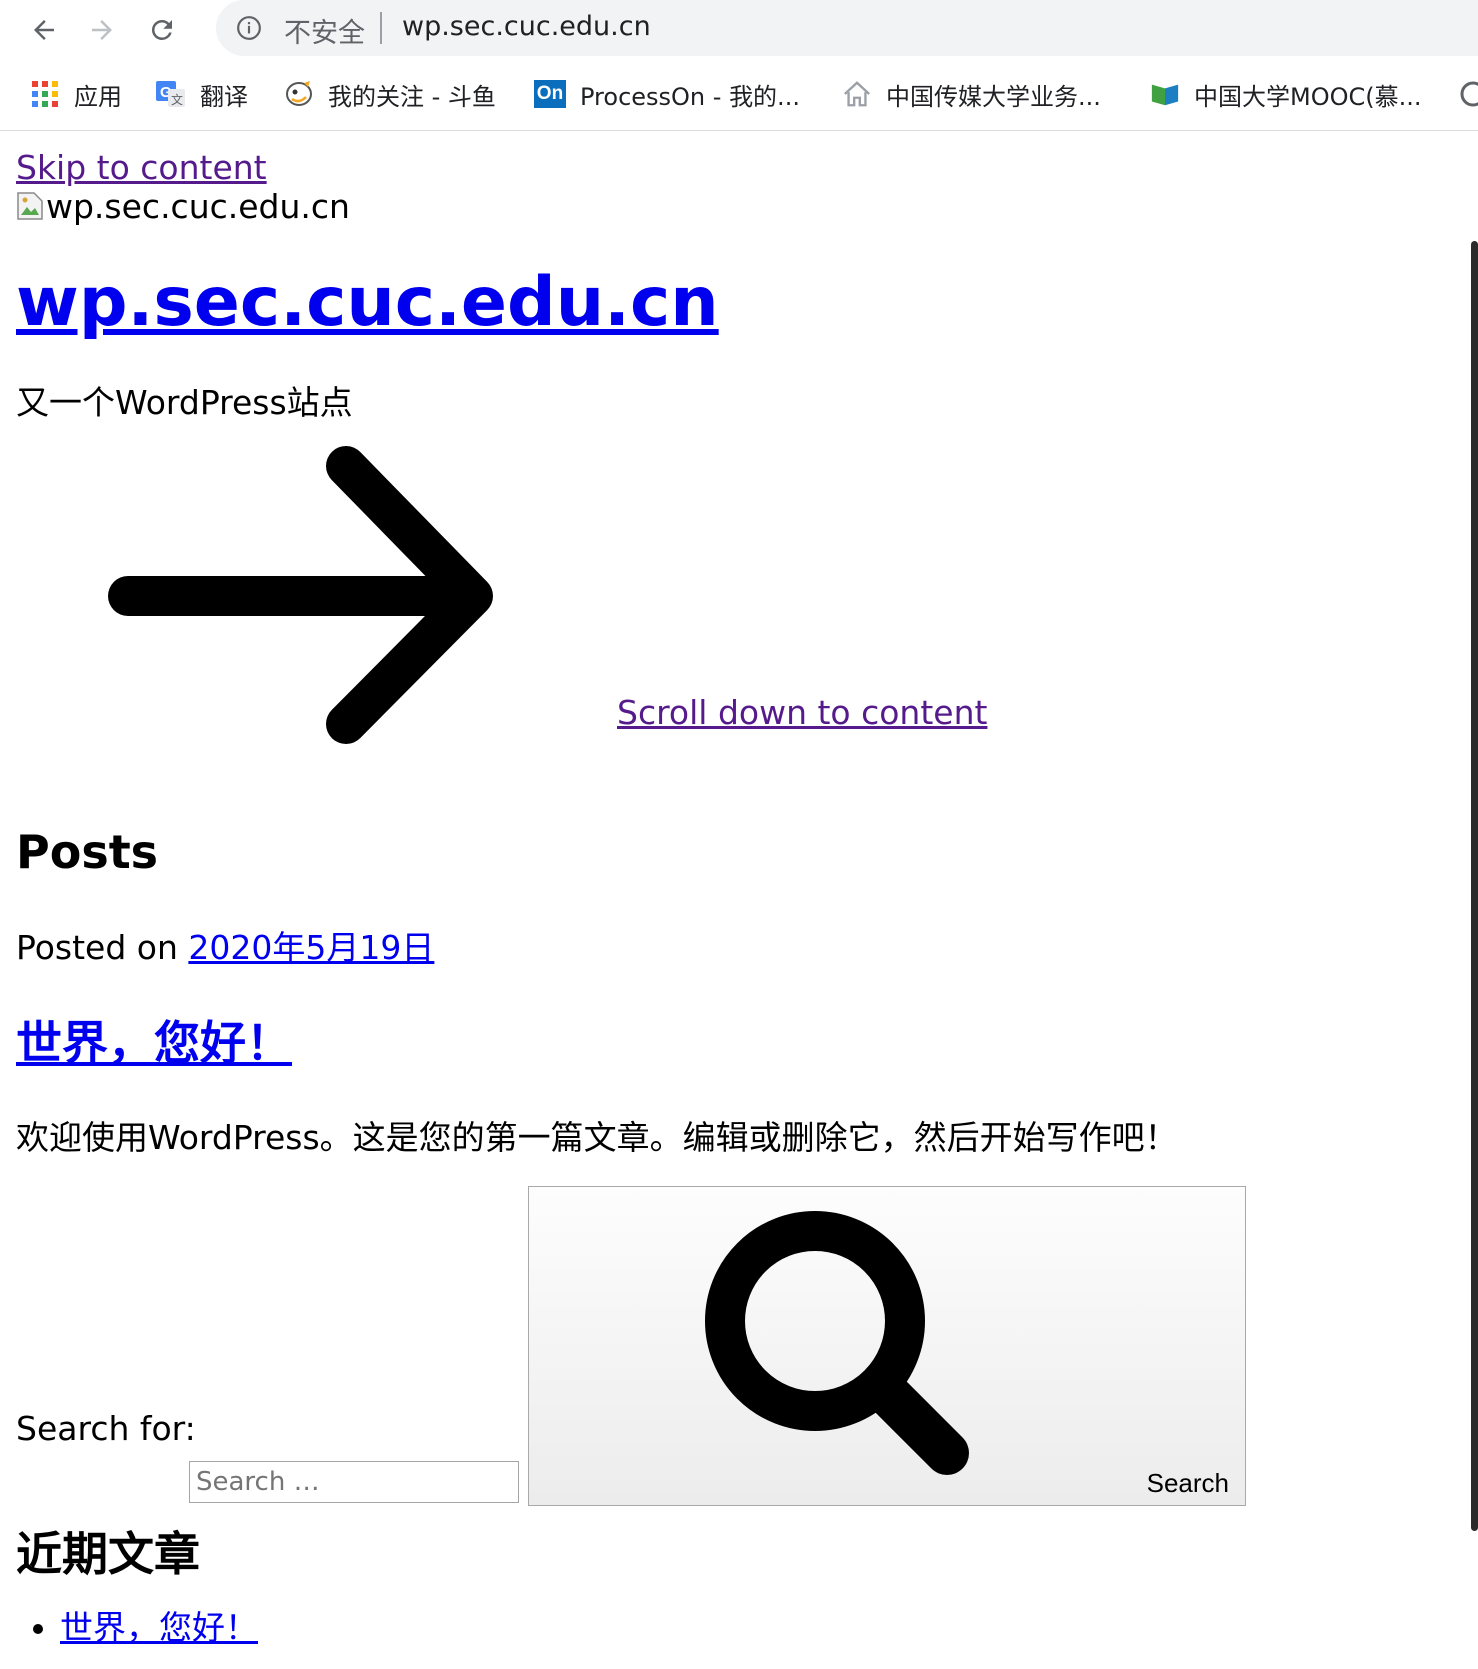  What do you see at coordinates (106, 1428) in the screenshot?
I see `search-label: Search for:` at bounding box center [106, 1428].